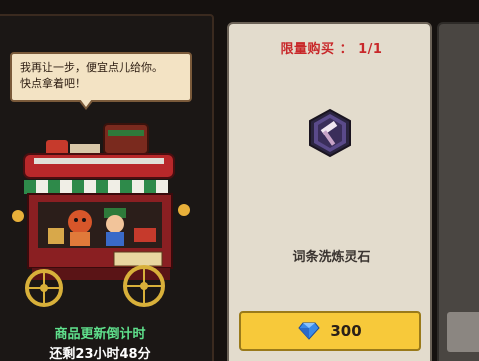  What do you see at coordinates (331, 257) in the screenshot?
I see `item-name: 词条洗炼灵石` at bounding box center [331, 257].